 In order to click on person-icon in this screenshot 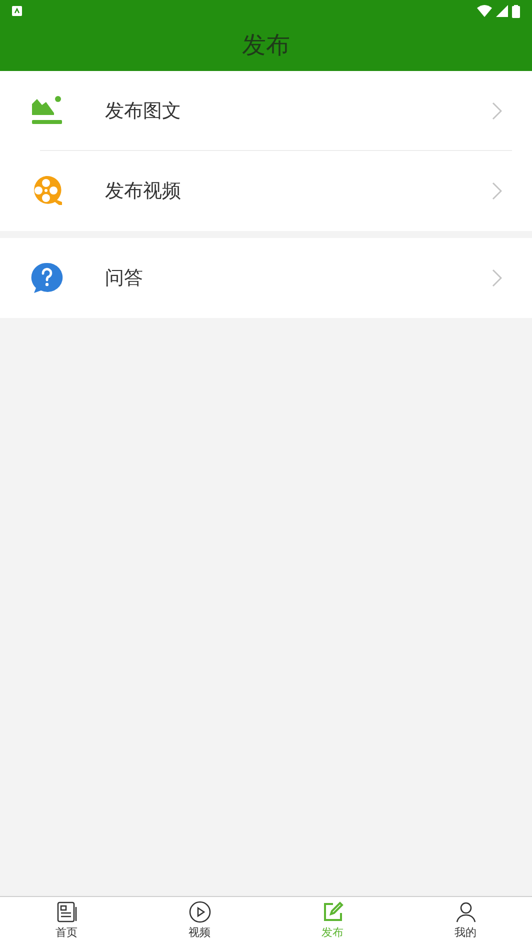, I will do `click(465, 912)`.